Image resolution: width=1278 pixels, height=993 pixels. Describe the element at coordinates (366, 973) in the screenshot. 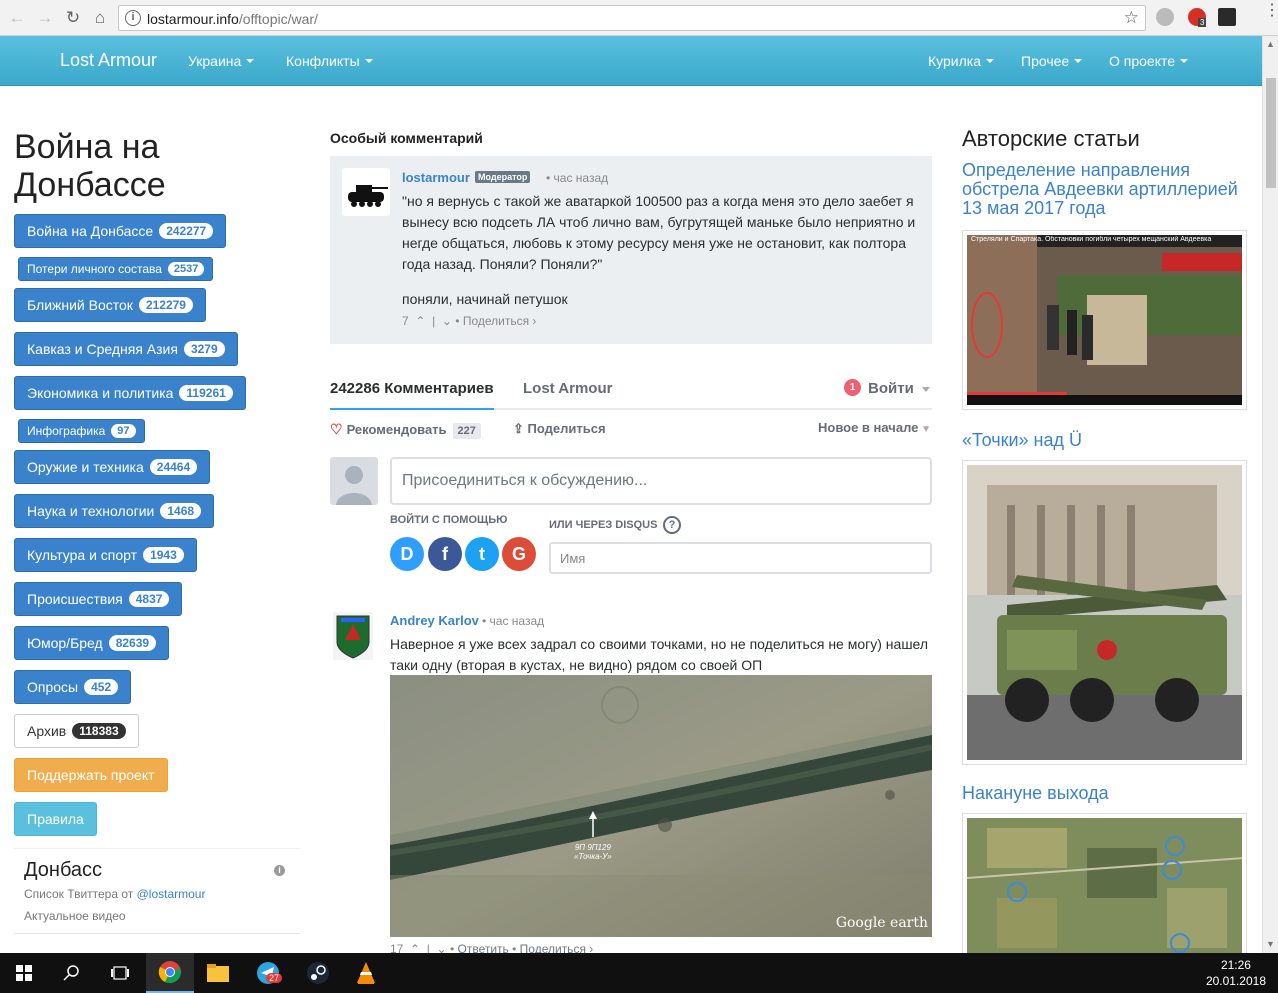

I see `vlc-icon` at that location.